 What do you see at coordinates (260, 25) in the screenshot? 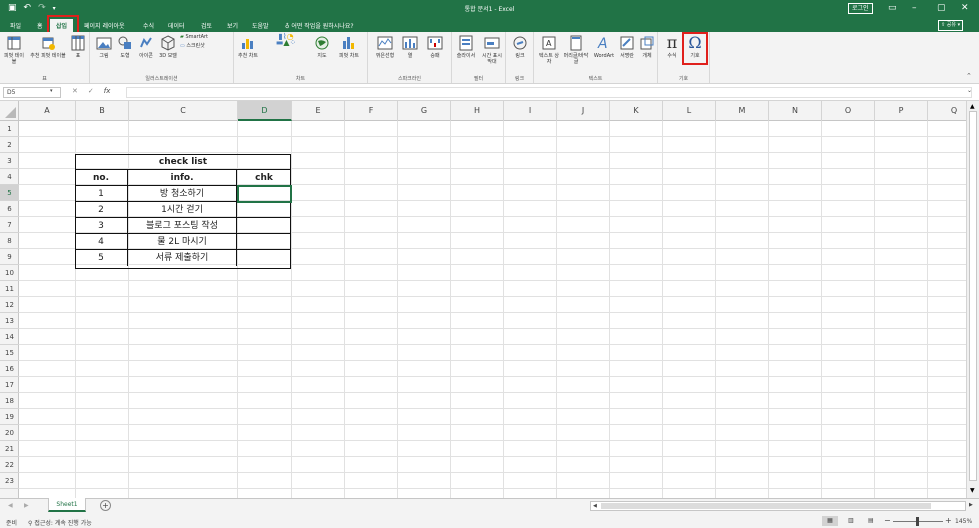
I see `tab-help: 도움말` at bounding box center [260, 25].